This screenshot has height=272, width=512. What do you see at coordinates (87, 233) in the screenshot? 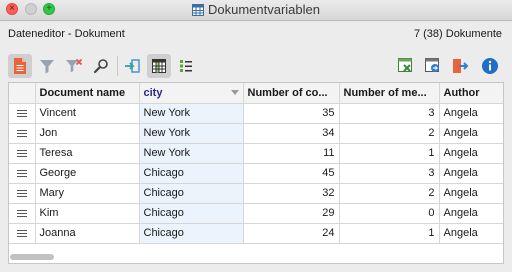
I see `cell-document-name: Joanna` at bounding box center [87, 233].